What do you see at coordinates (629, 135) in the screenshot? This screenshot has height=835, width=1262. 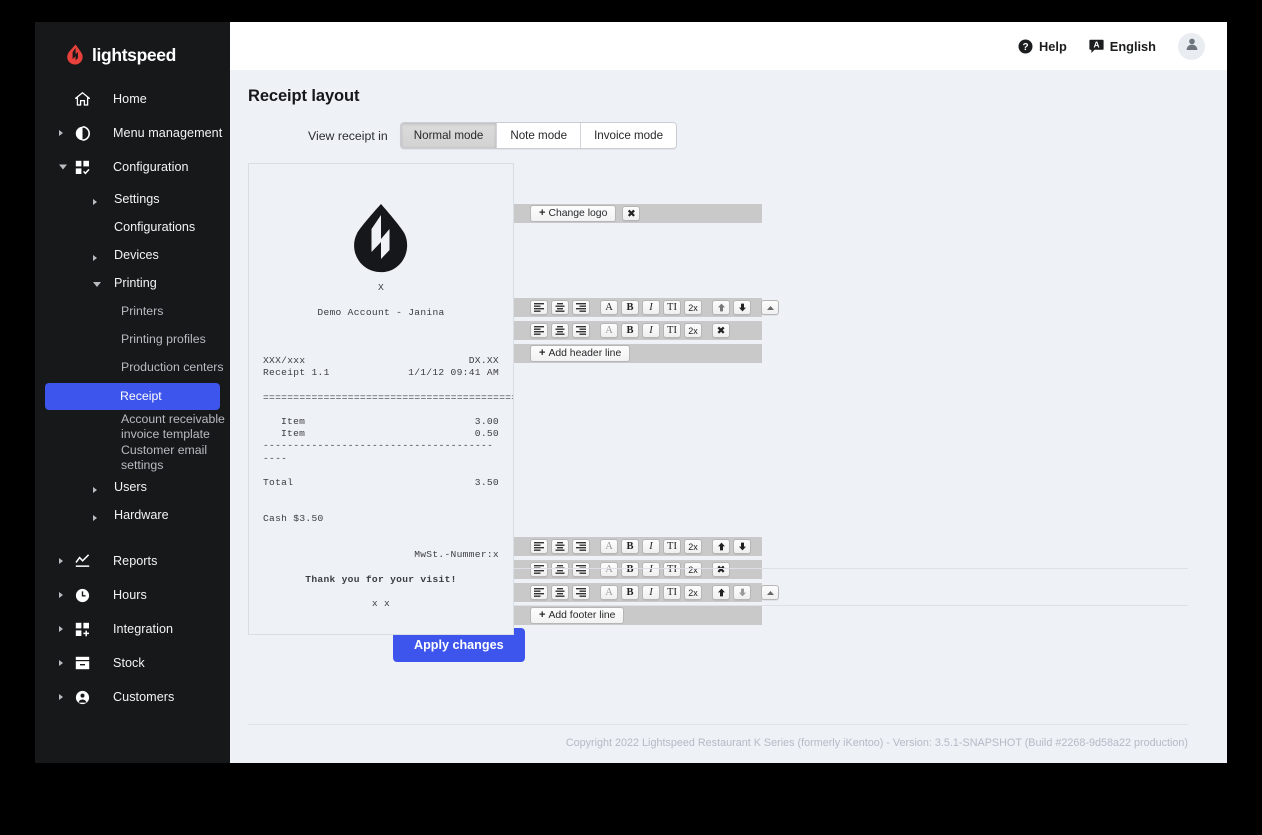 I see `tab-invoice-mode: Invoice mode` at bounding box center [629, 135].